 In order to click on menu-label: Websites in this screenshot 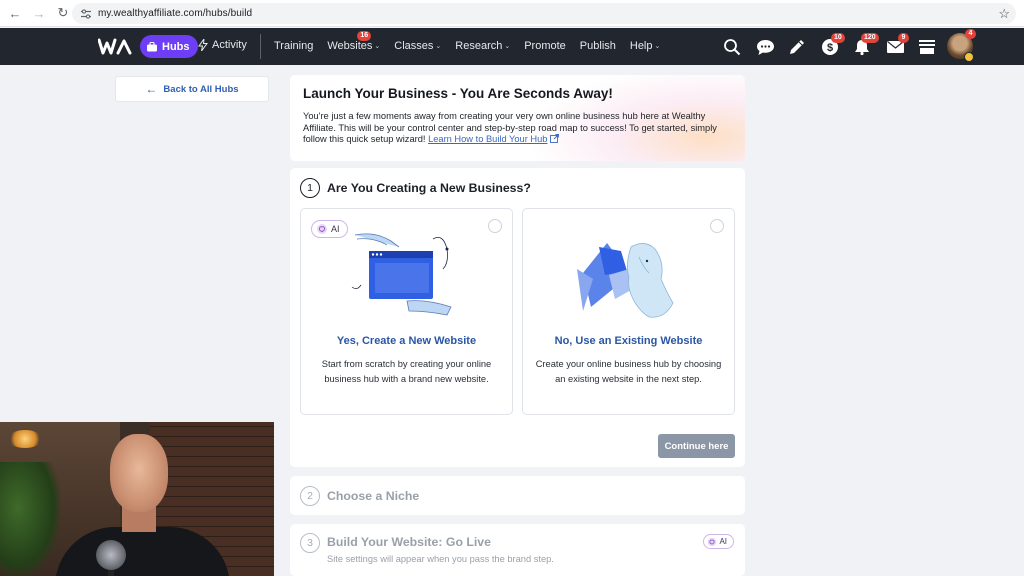, I will do `click(350, 46)`.